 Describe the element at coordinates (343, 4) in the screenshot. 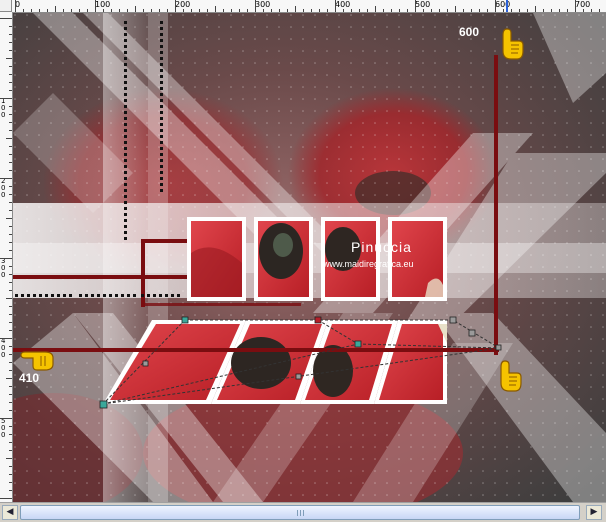

I see `ruler-label: 400` at that location.